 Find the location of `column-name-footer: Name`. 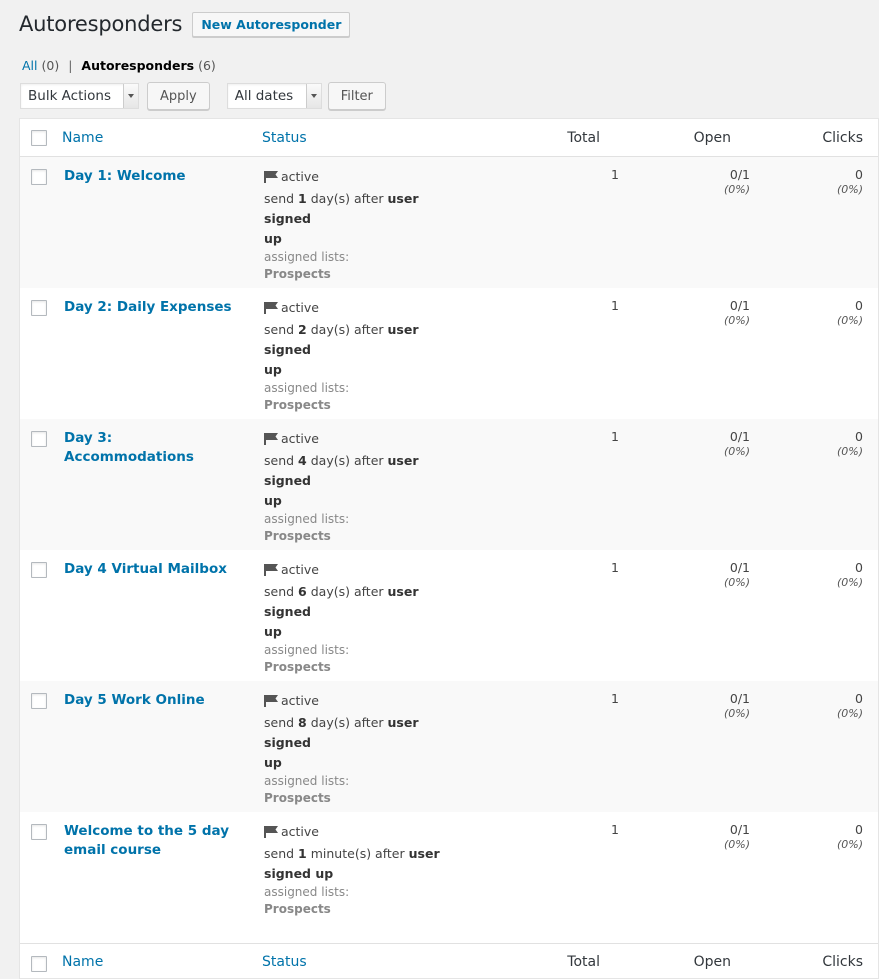

column-name-footer: Name is located at coordinates (82, 962).